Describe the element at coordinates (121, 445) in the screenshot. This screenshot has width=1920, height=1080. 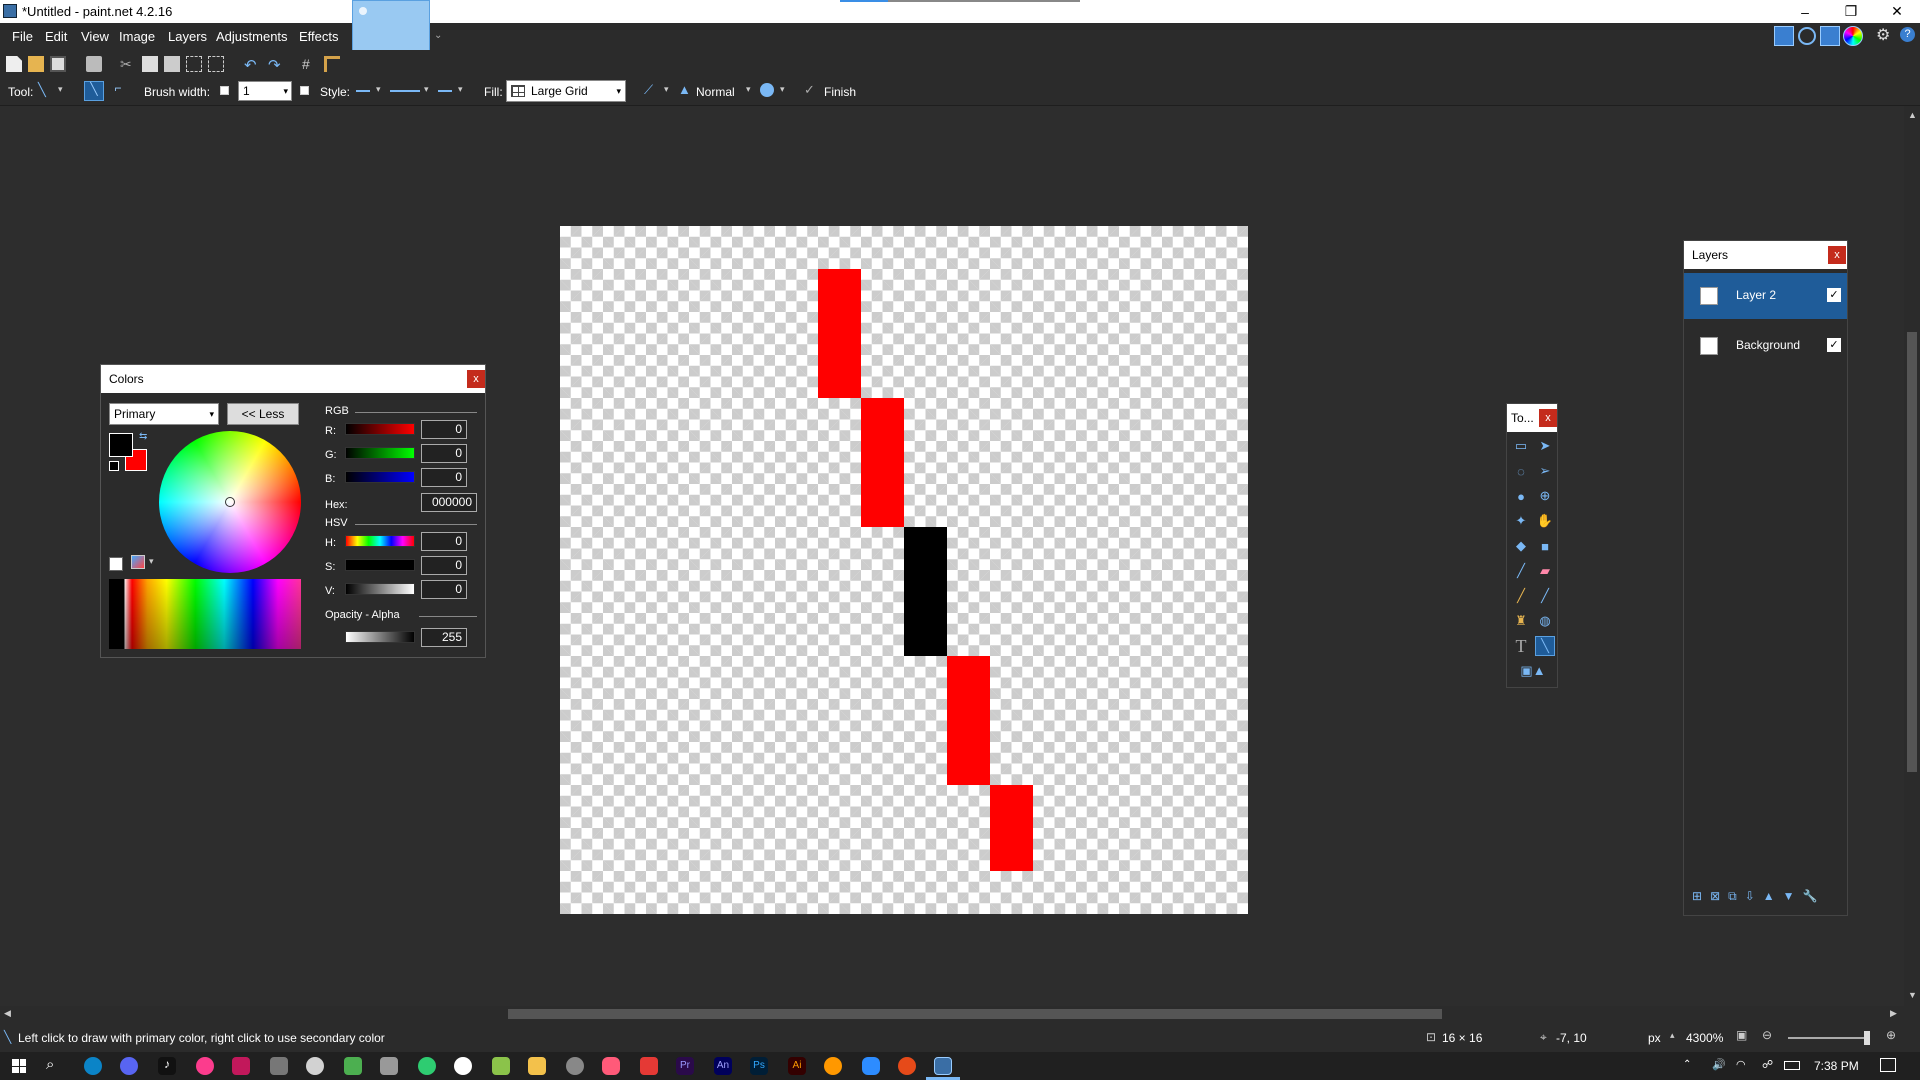
I see `primary-color-swatch` at that location.